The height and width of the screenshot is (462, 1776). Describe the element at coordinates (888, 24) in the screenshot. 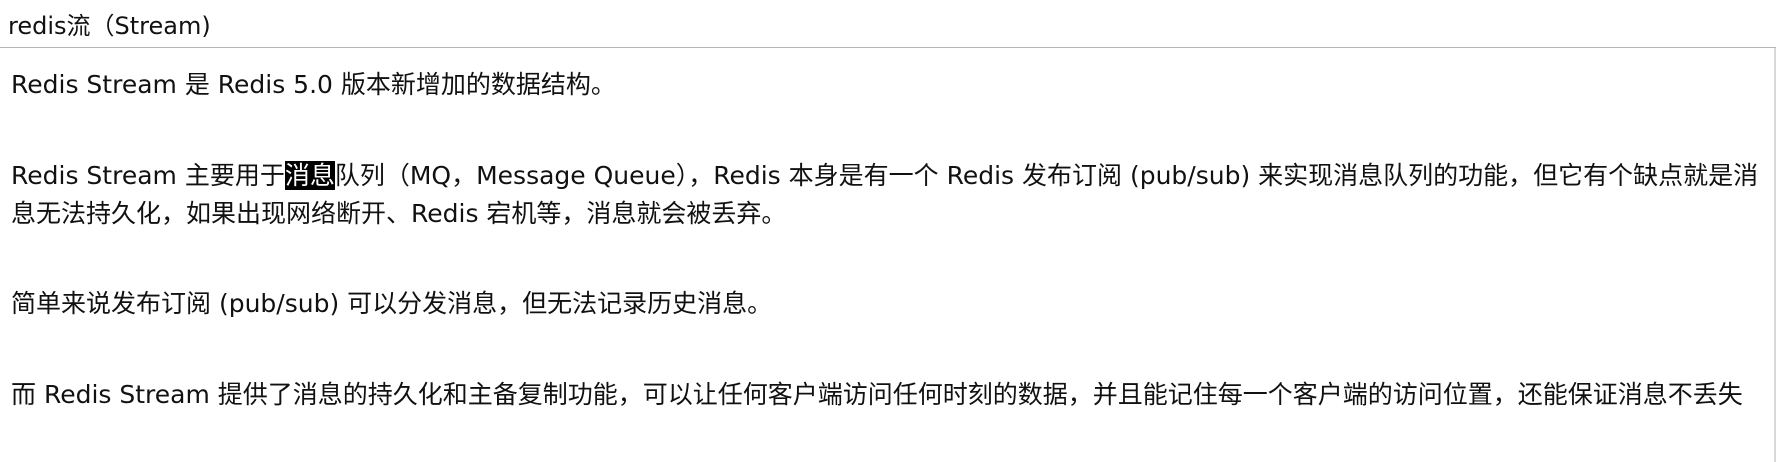

I see `document-header: redis流（Stream)` at that location.